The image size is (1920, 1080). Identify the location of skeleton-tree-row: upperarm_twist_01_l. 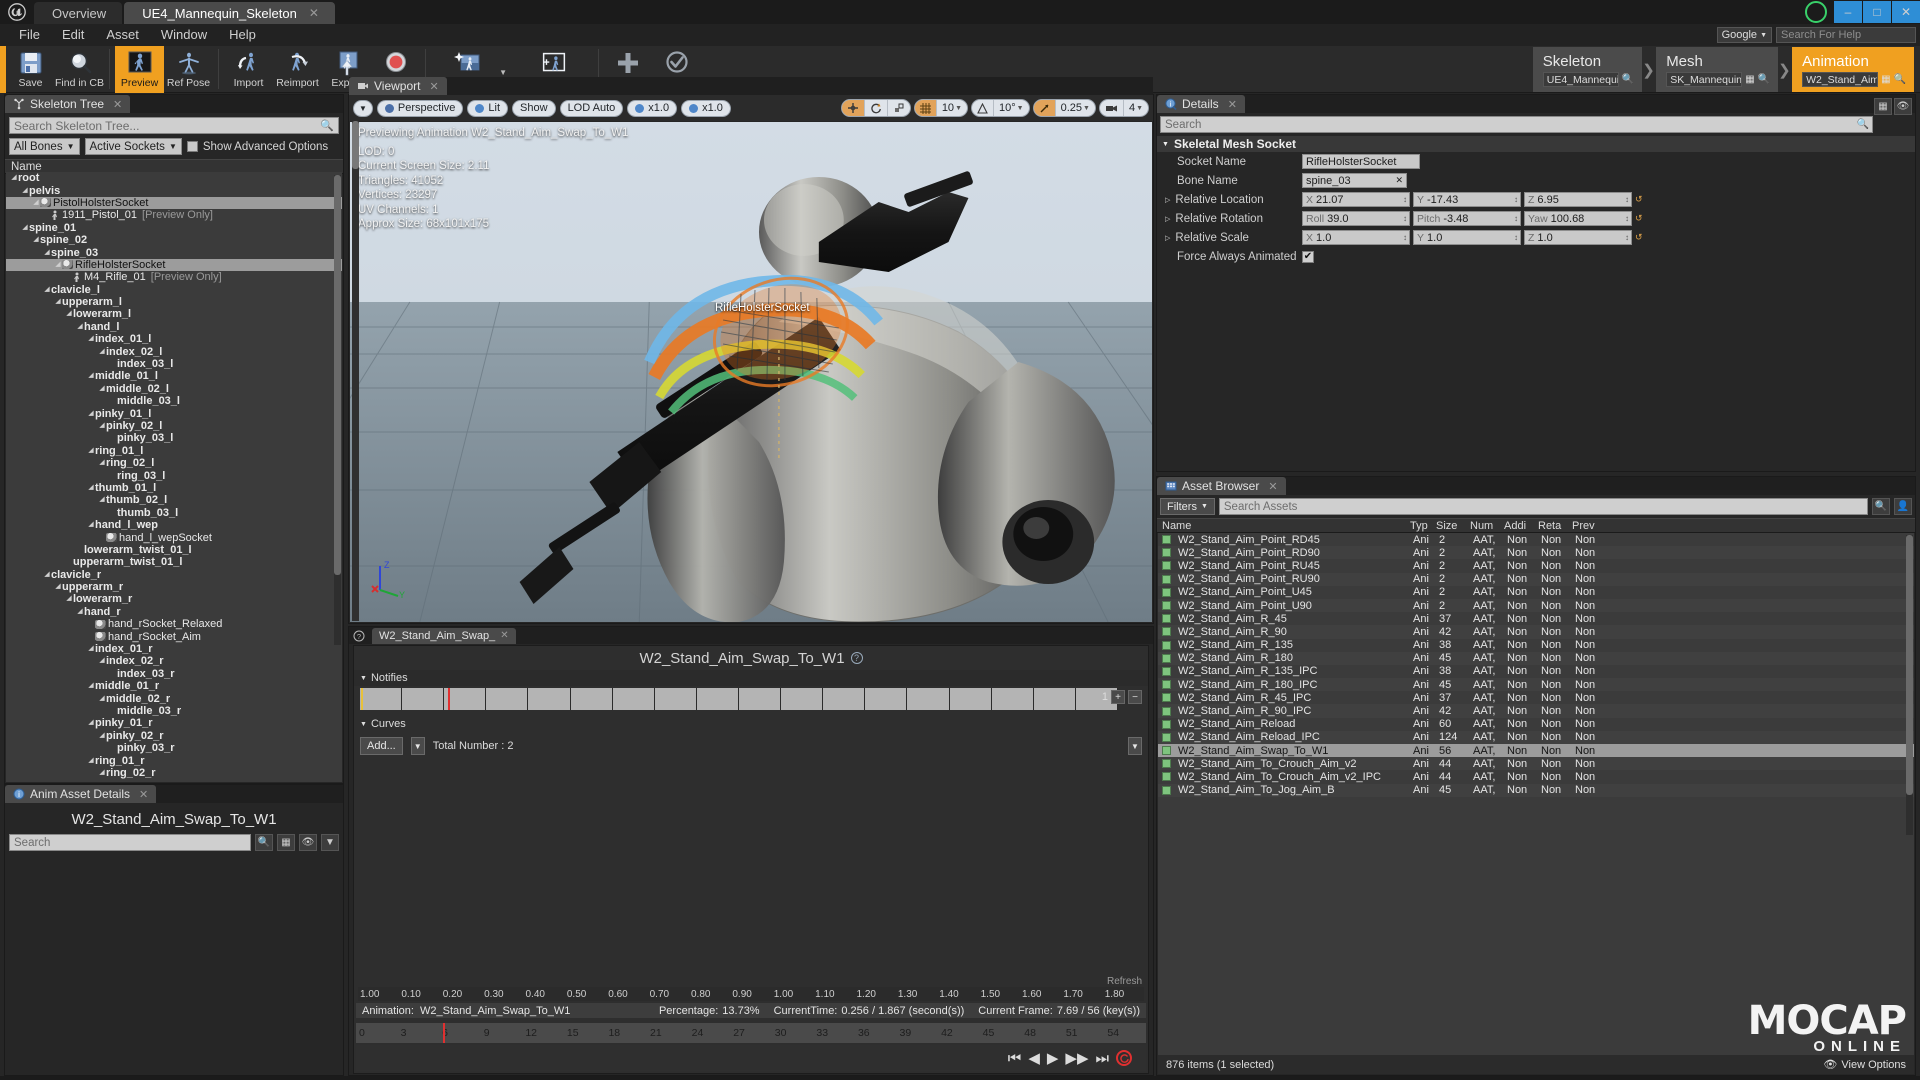
(174, 562).